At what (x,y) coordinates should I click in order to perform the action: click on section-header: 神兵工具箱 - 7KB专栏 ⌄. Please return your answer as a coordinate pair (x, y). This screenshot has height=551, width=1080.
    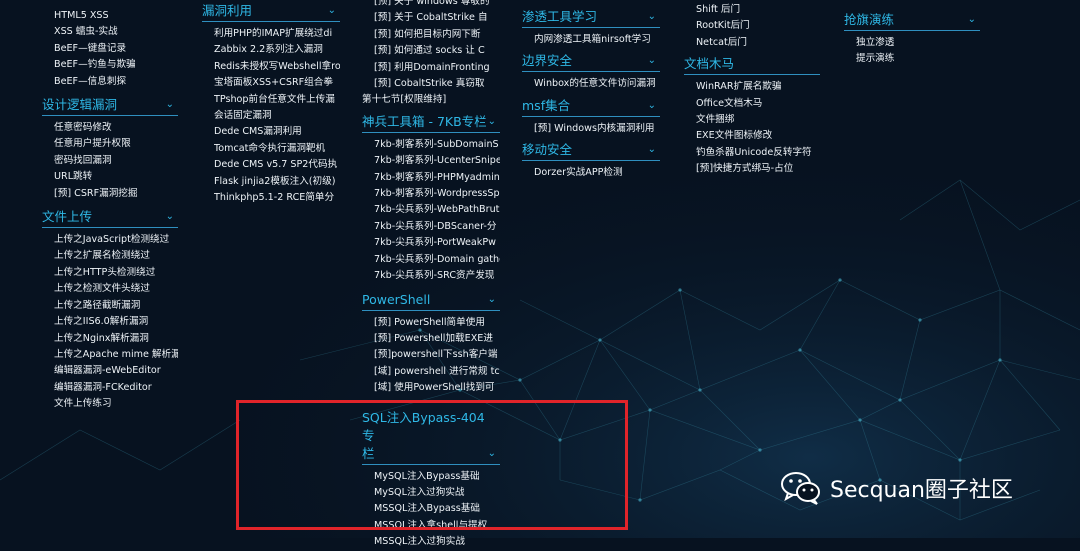
    Looking at the image, I should click on (431, 123).